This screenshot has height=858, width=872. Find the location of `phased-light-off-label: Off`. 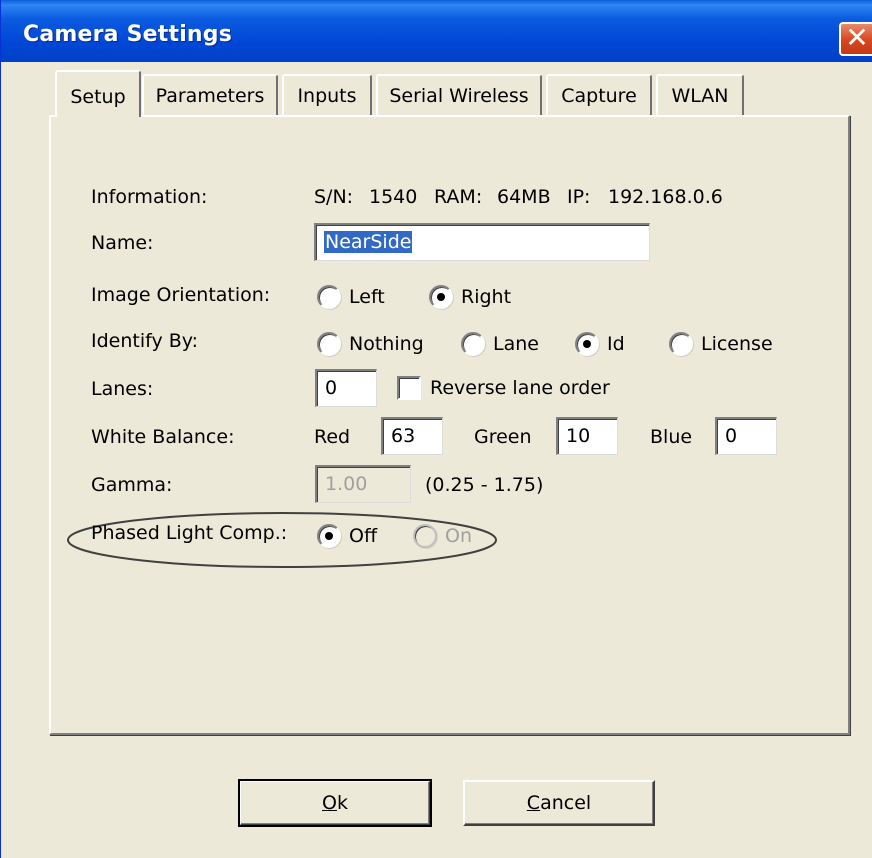

phased-light-off-label: Off is located at coordinates (363, 536).